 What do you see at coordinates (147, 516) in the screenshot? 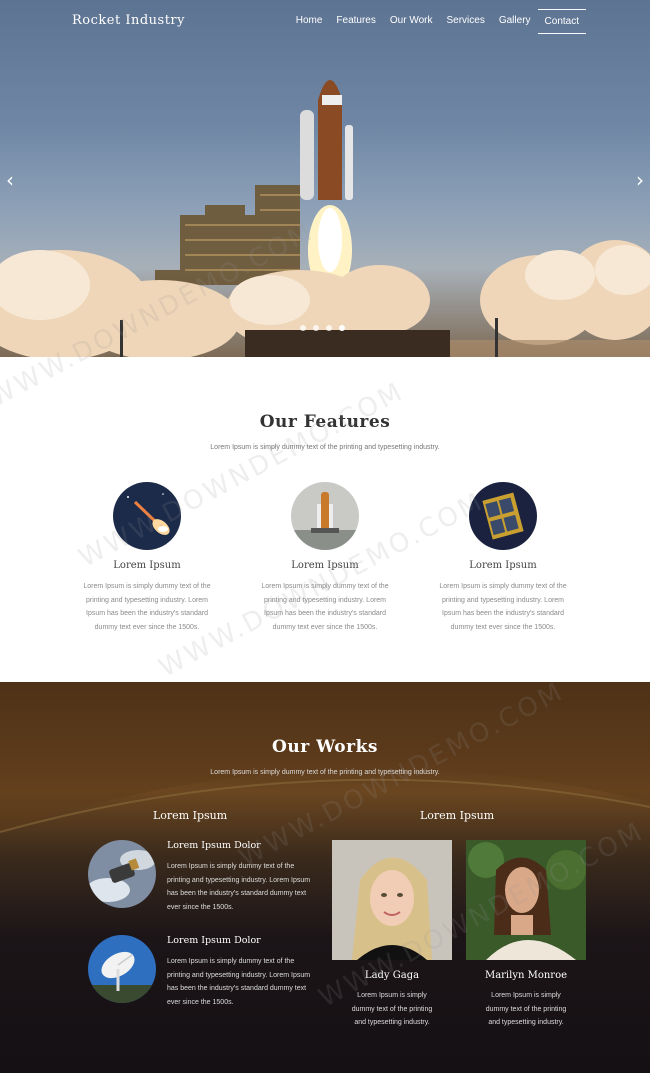
I see `rocket-launch-image` at bounding box center [147, 516].